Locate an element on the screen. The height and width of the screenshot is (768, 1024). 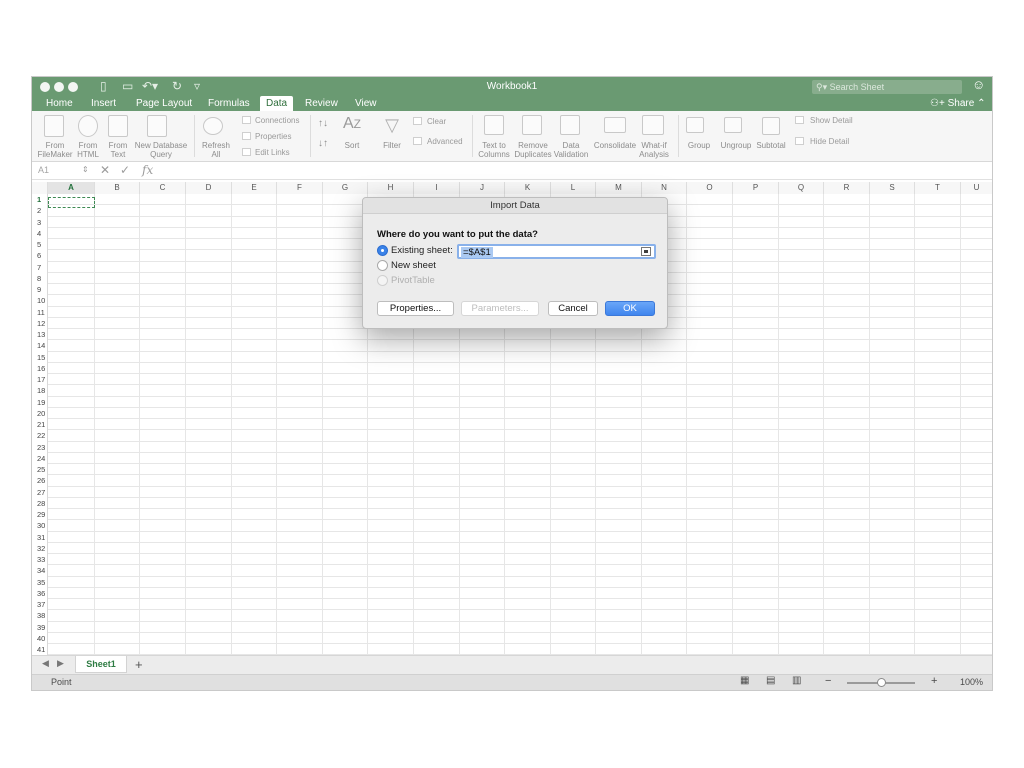
column-header: P is located at coordinates (756, 188).